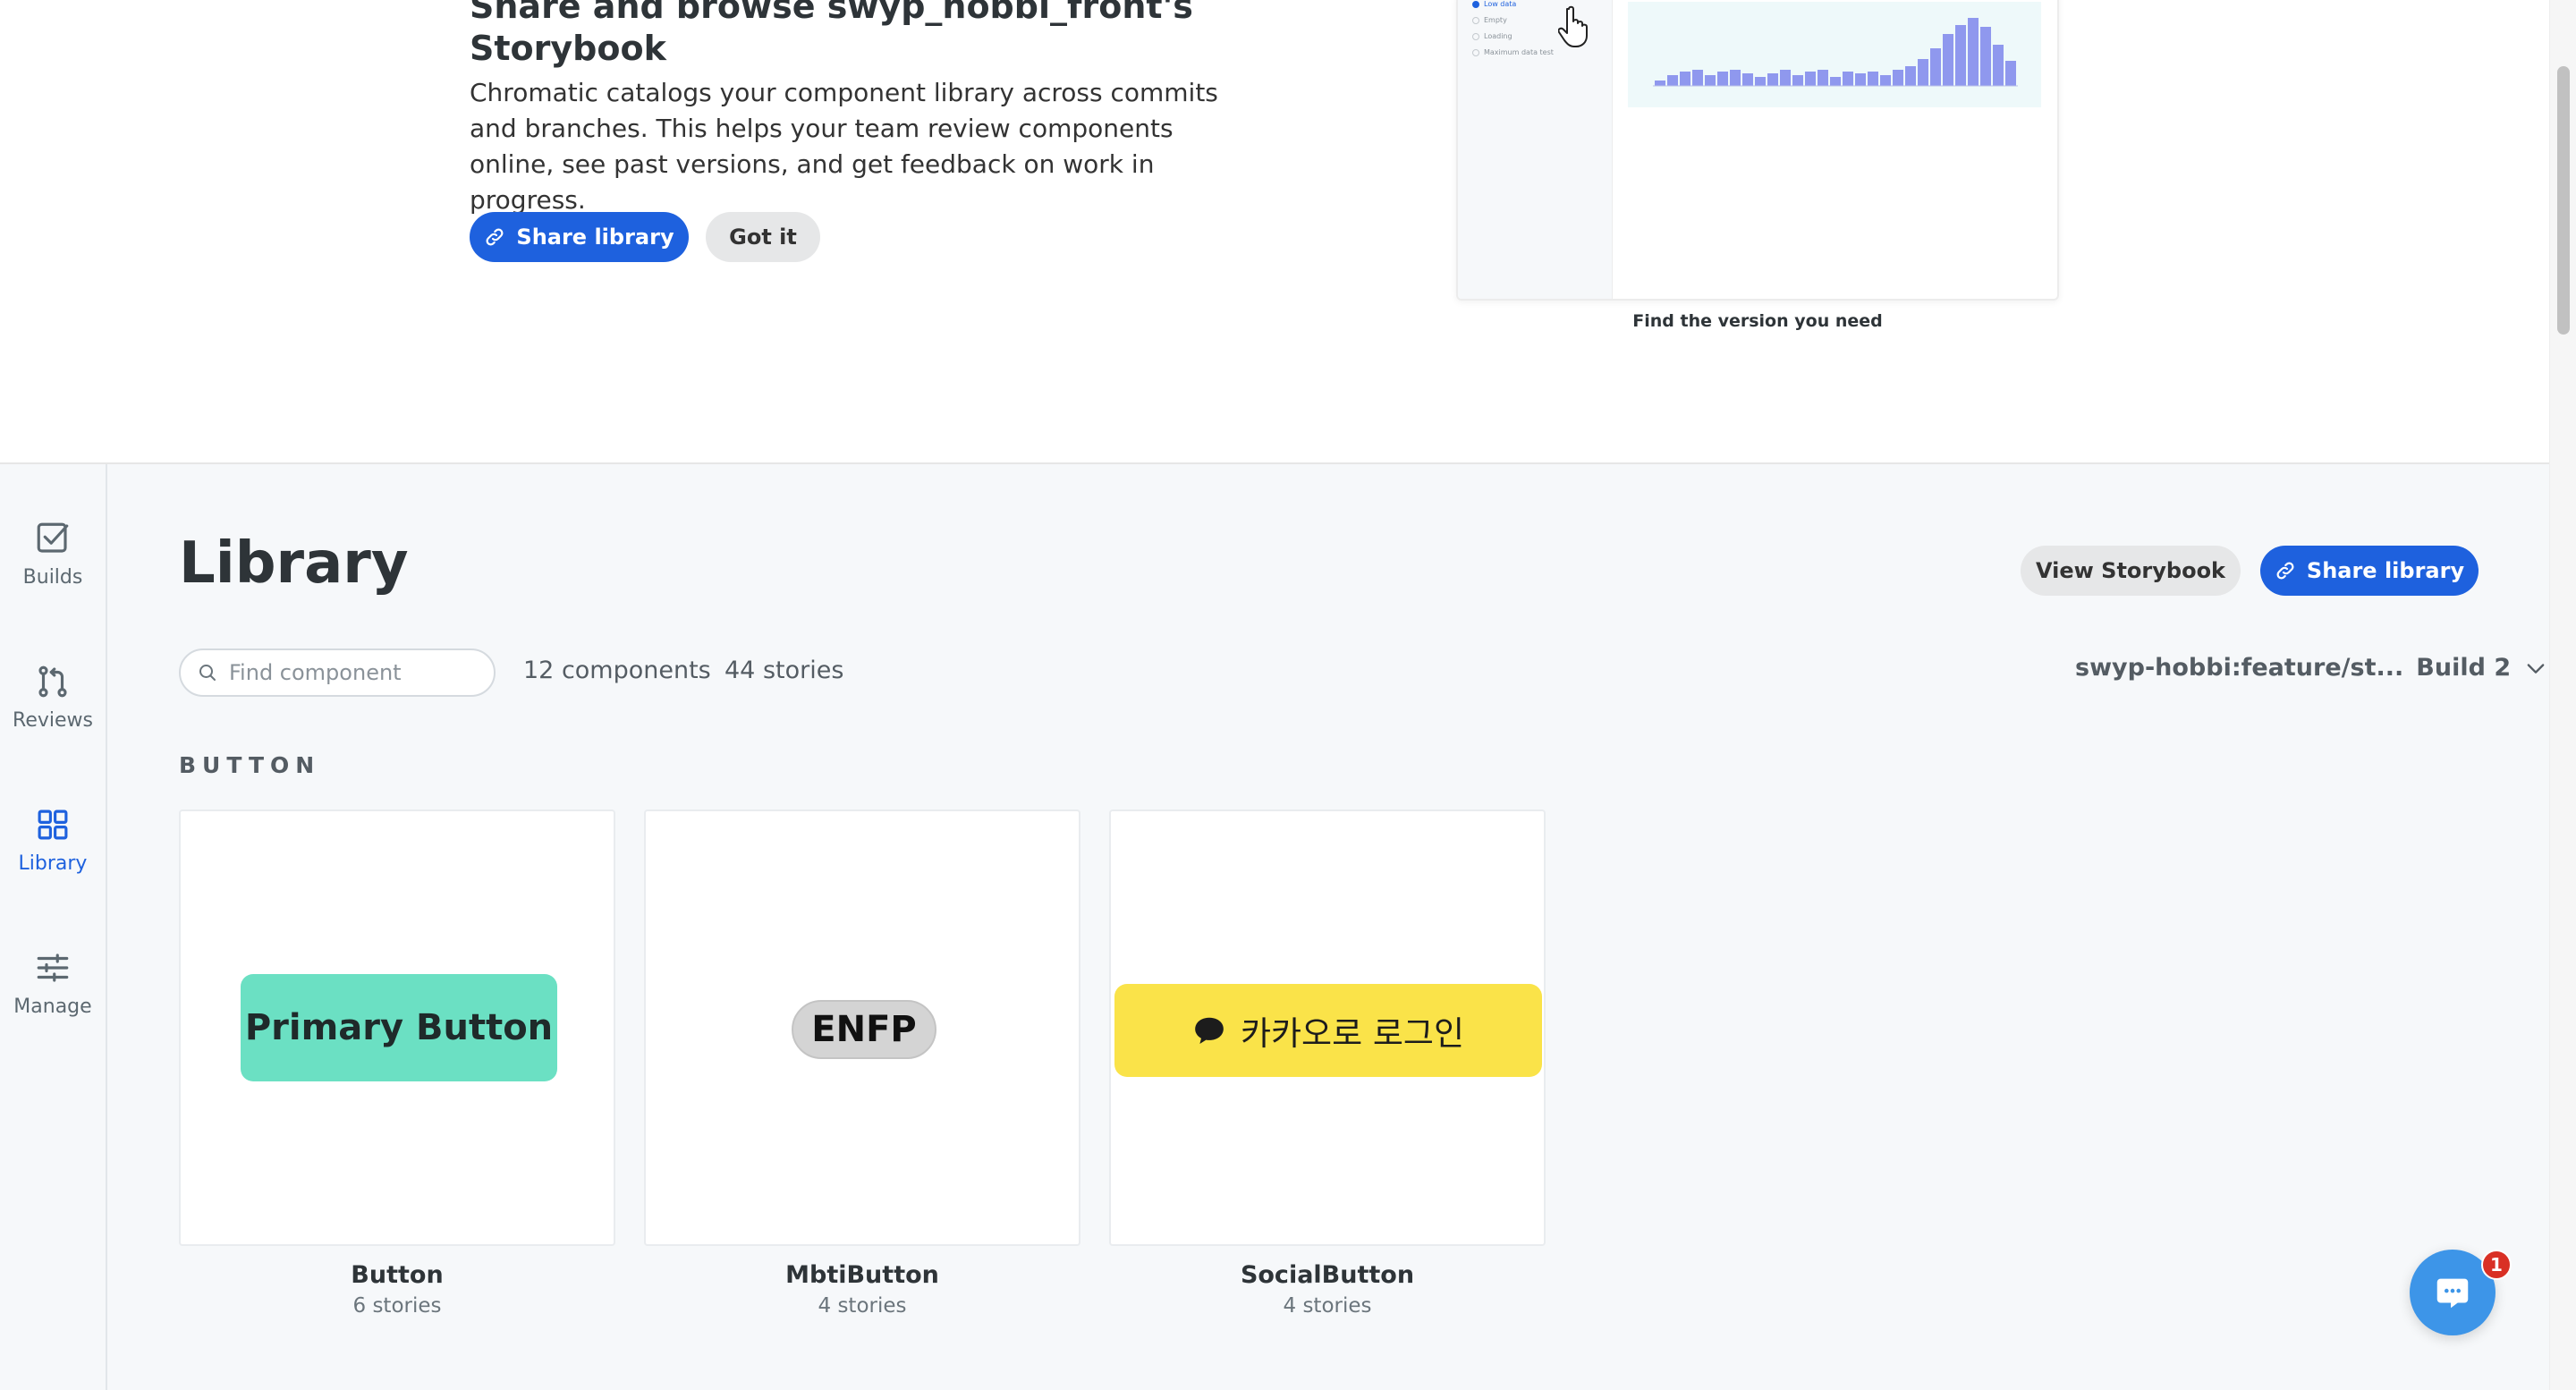 This screenshot has width=2576, height=1390. Describe the element at coordinates (53, 554) in the screenshot. I see `sidebar-item-builds: Builds` at that location.